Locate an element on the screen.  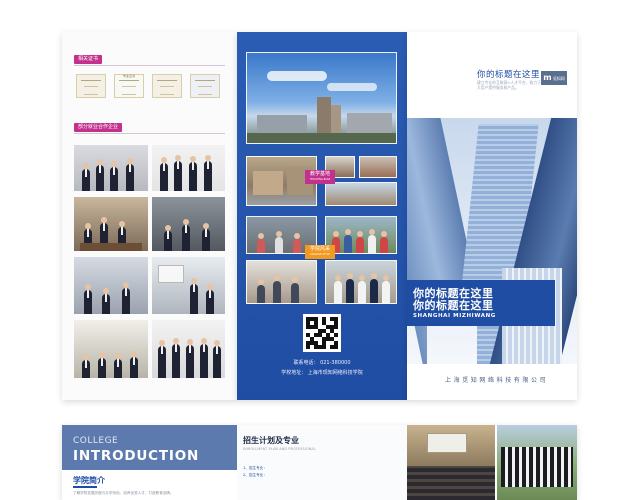
qr-module is located at coordinates (336, 347).